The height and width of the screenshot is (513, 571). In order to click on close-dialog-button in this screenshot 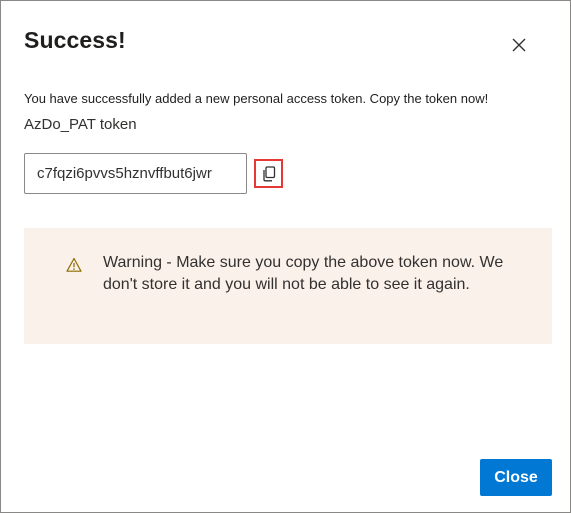, I will do `click(519, 45)`.